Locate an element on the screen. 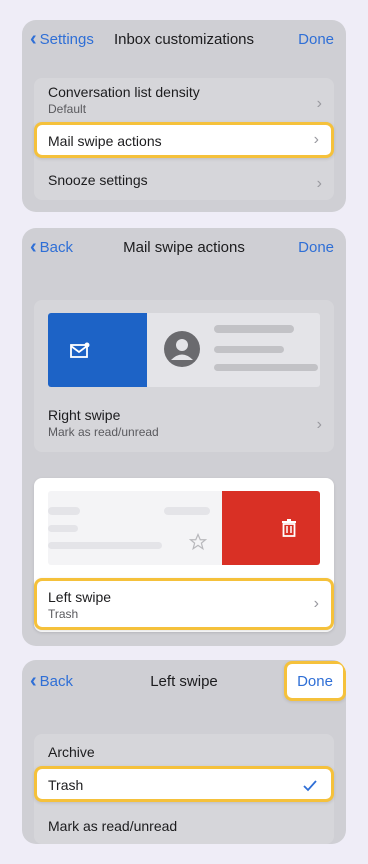 Image resolution: width=368 pixels, height=864 pixels. option-archive: Archive is located at coordinates (184, 755).